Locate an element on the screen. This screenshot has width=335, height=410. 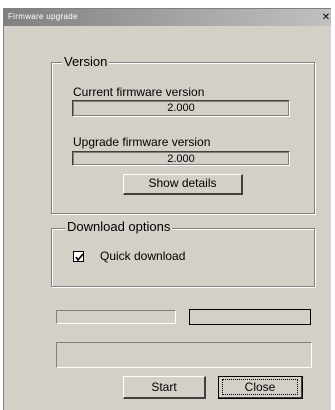
current-firmware-field: 2.000 is located at coordinates (181, 108).